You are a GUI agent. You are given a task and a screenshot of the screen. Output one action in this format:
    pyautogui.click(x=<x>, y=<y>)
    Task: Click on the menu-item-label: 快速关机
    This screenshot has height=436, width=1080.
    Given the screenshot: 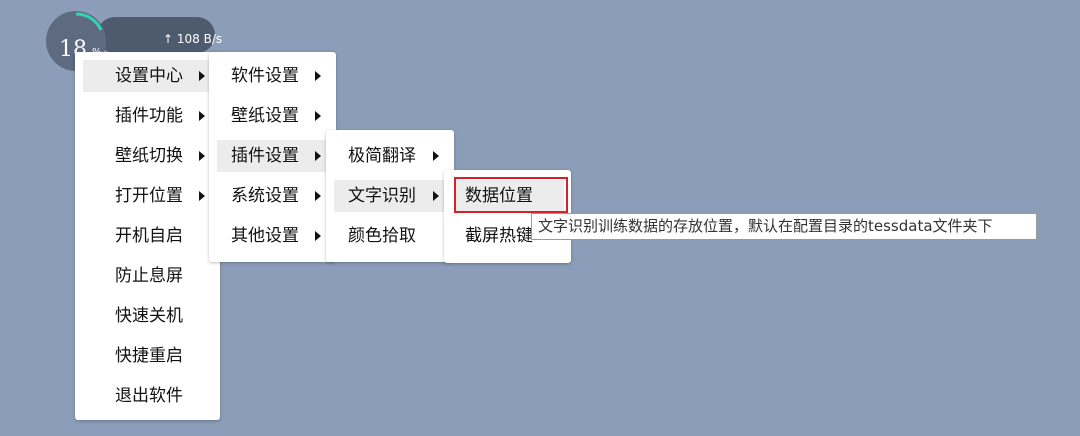 What is the action you would take?
    pyautogui.click(x=149, y=316)
    